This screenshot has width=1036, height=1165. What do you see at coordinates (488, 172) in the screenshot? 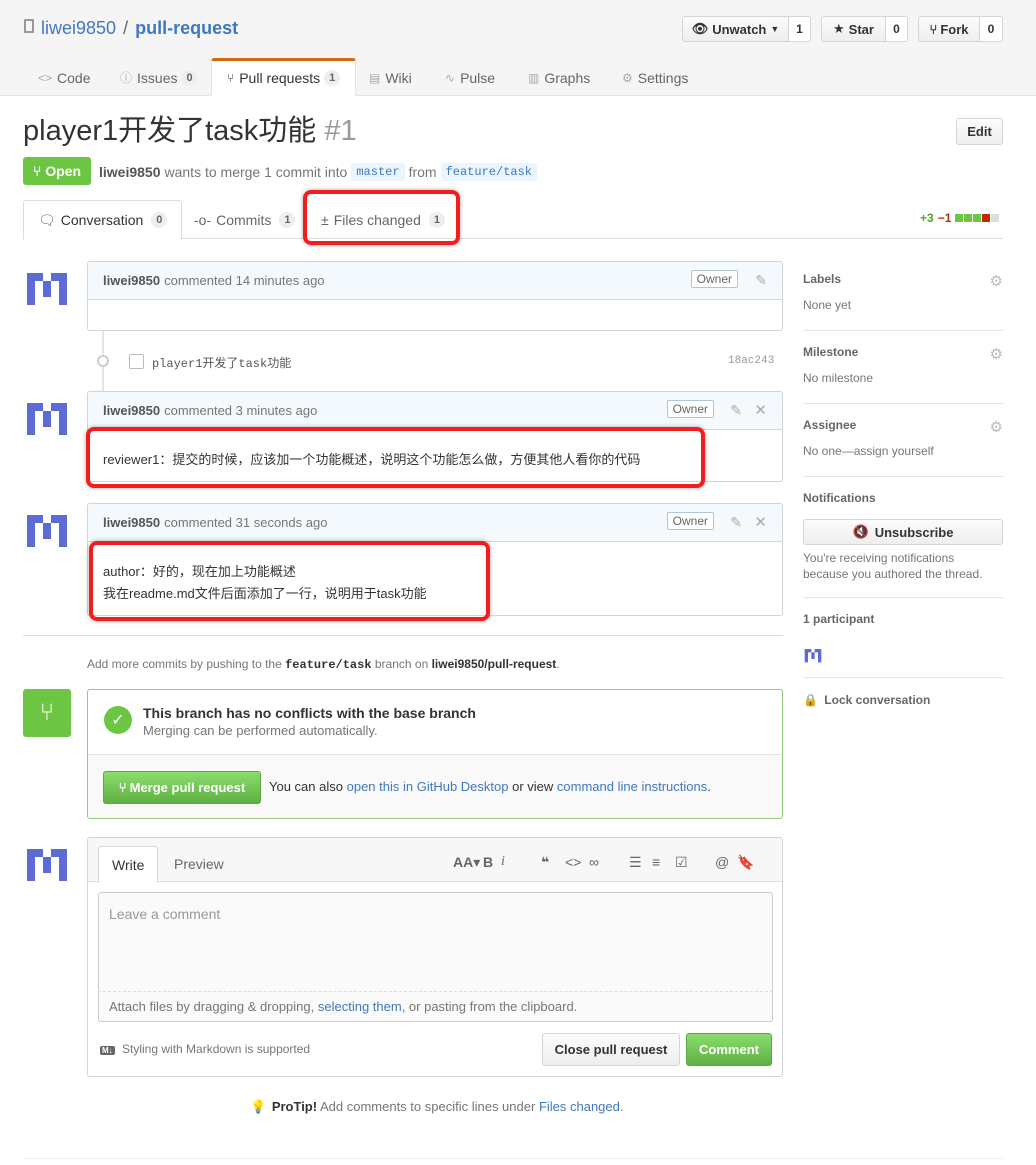
I see `head-branch: feature/task` at bounding box center [488, 172].